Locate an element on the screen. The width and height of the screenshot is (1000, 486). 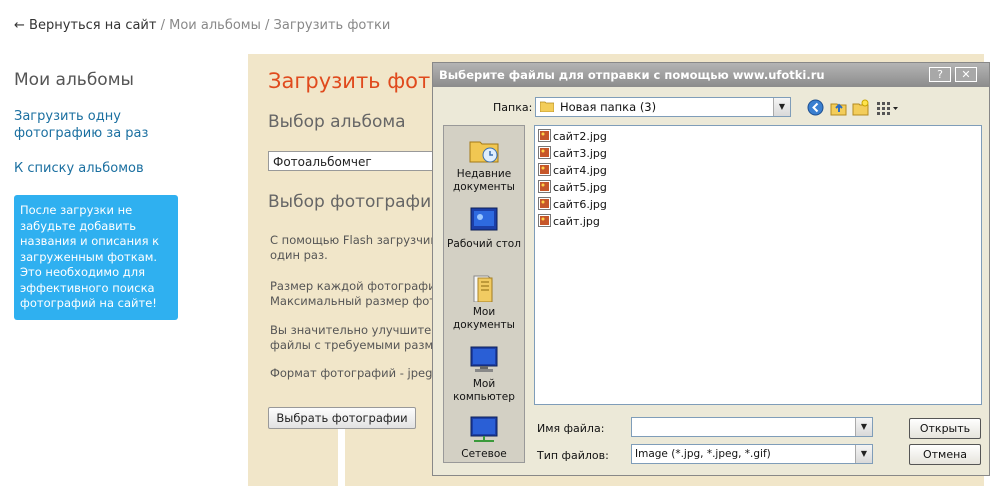
place-label: Недавние документы is located at coordinates (484, 180).